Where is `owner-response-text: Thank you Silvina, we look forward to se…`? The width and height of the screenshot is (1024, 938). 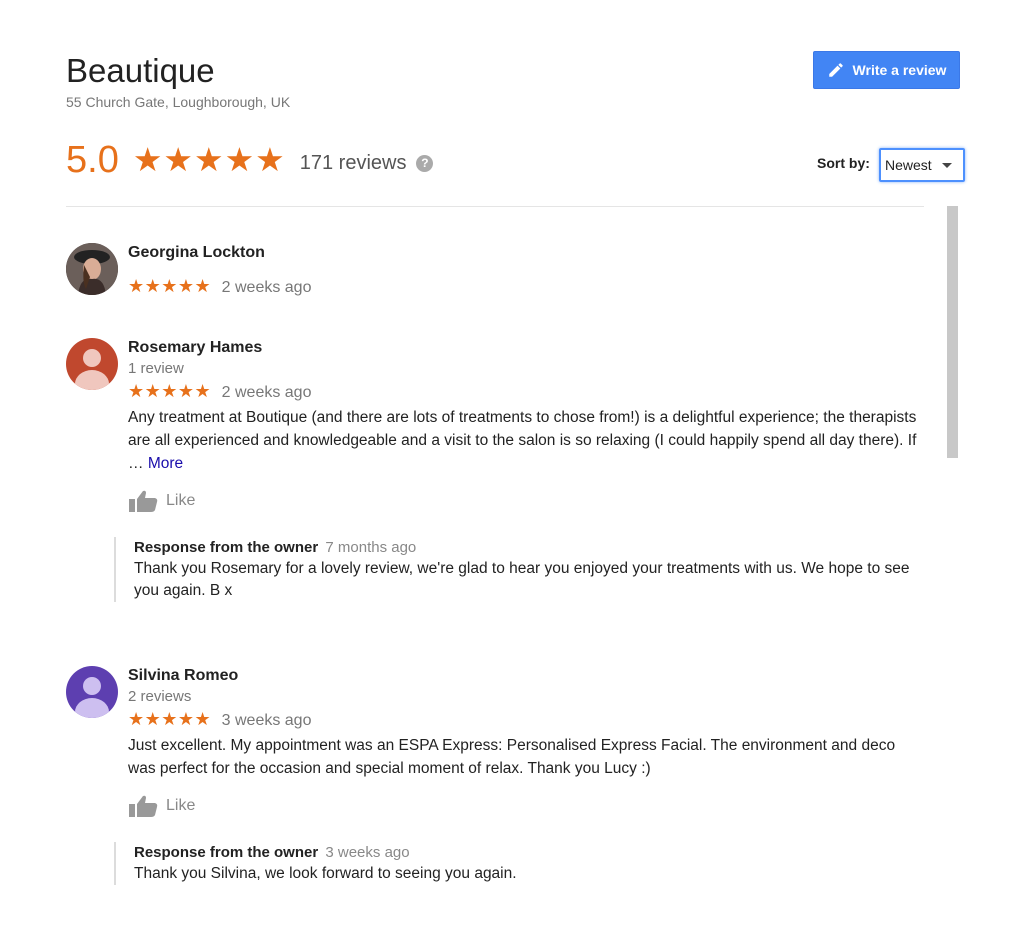 owner-response-text: Thank you Silvina, we look forward to se… is located at coordinates (325, 873).